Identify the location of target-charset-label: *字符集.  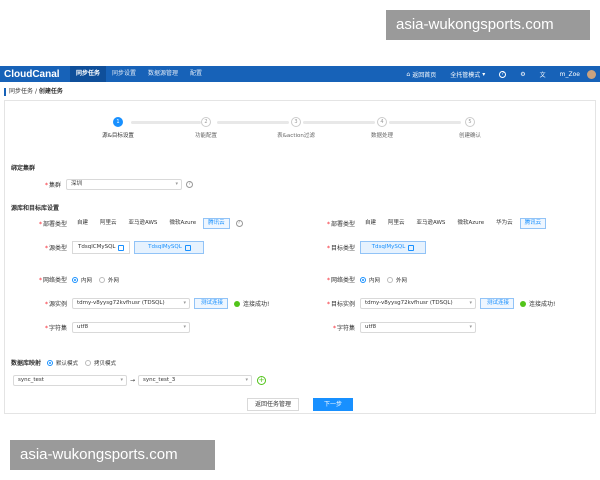
(343, 328).